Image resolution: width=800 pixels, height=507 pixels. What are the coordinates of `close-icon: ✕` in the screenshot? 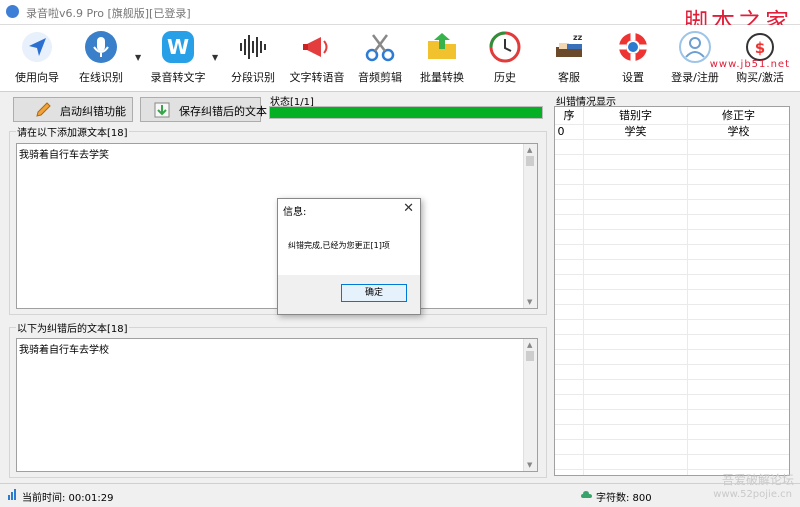 It's located at (408, 208).